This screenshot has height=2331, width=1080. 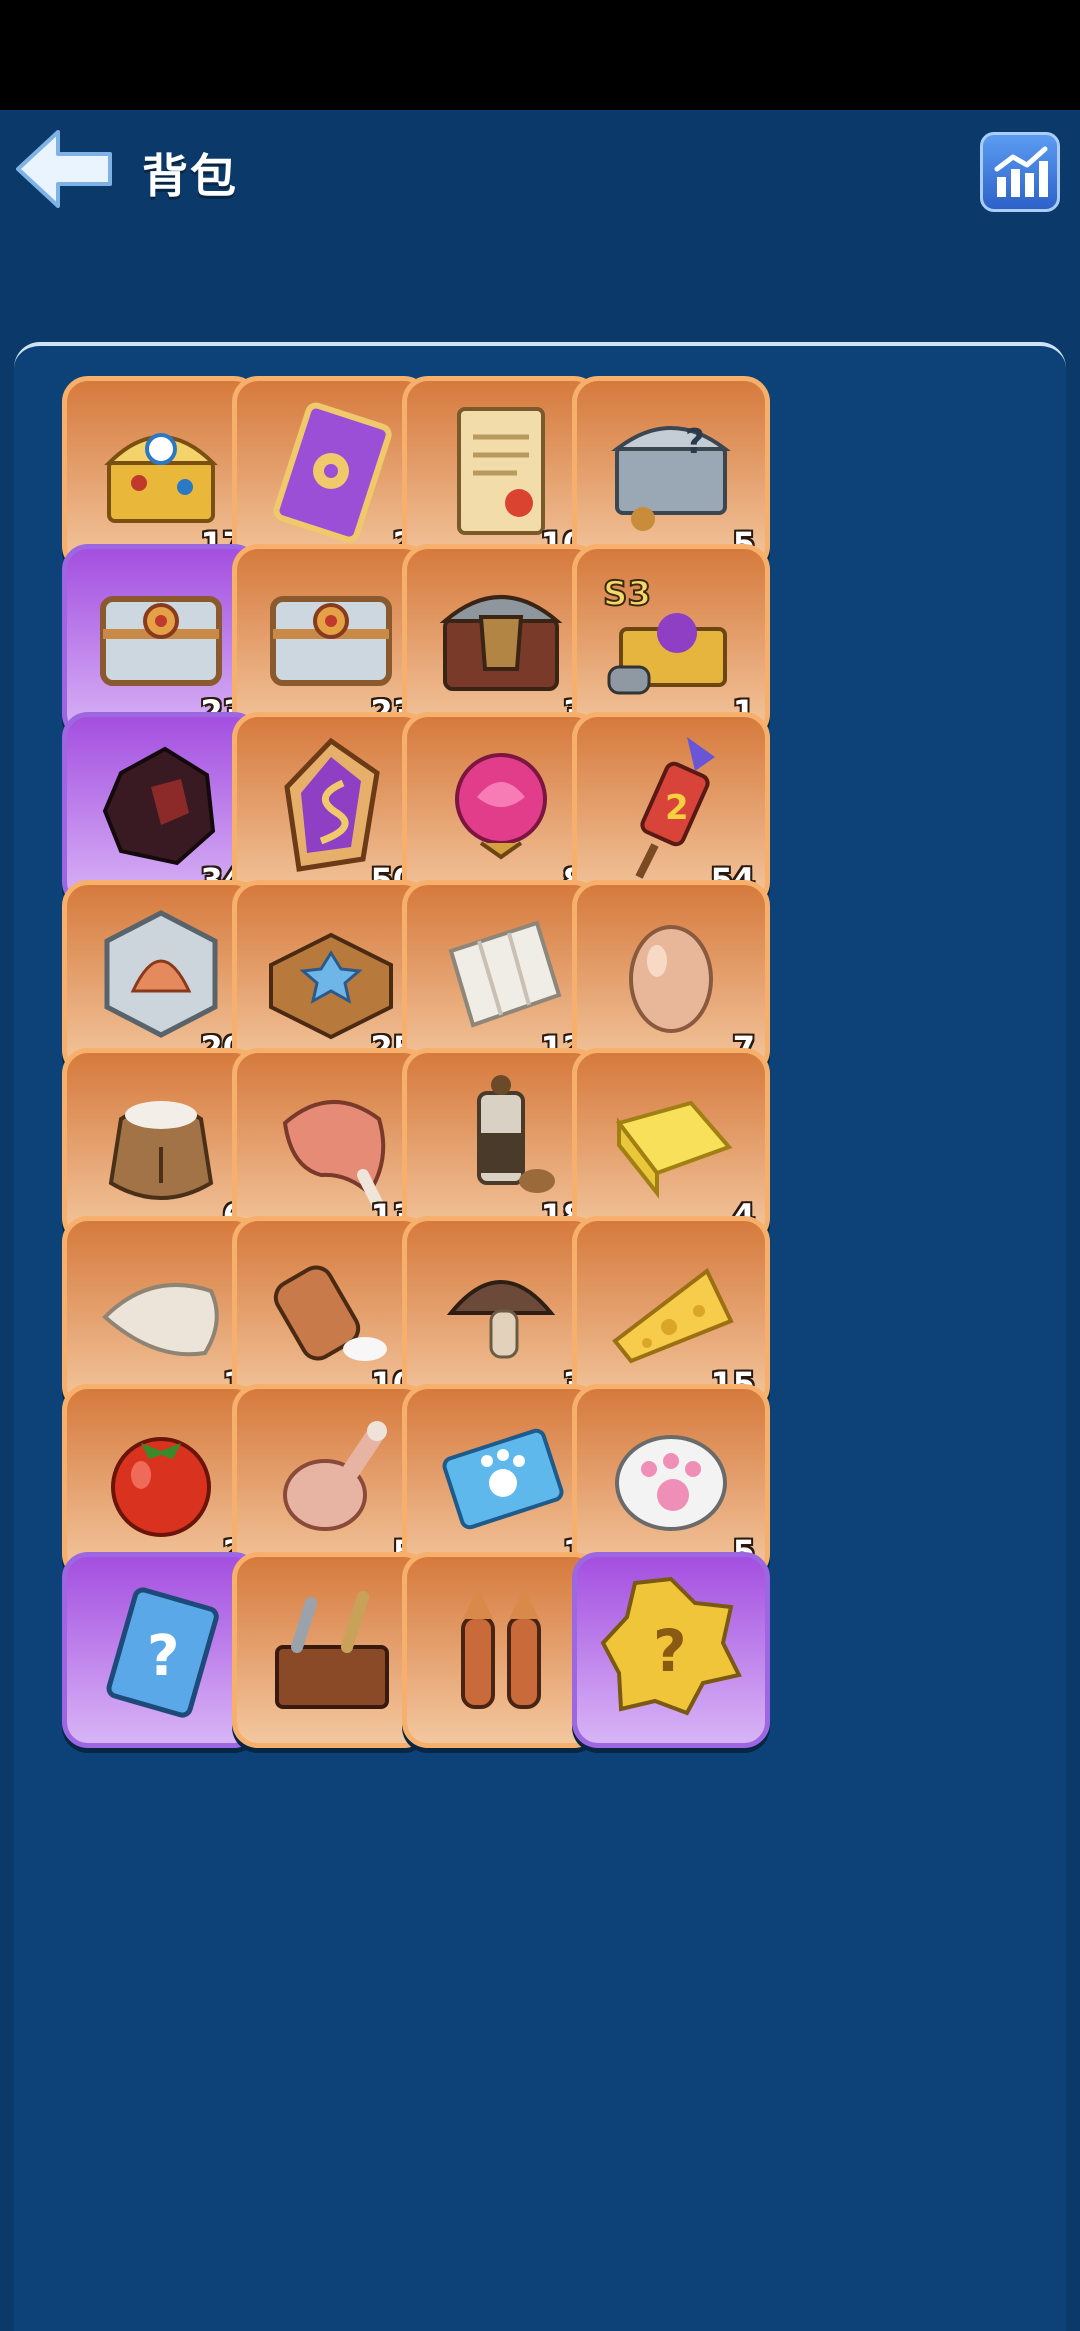 I want to click on inventory-item: 34, so click(x=161, y=810).